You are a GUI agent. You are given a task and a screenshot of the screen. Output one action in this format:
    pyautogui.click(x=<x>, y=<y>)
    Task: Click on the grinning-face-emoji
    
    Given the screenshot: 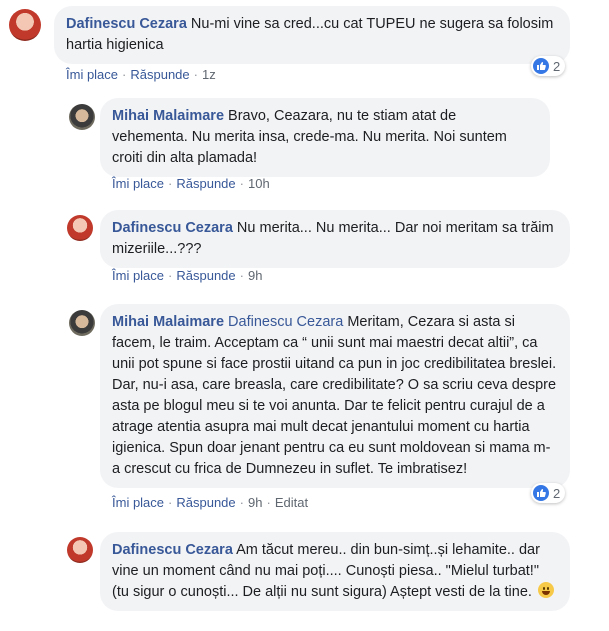 What is the action you would take?
    pyautogui.click(x=545, y=590)
    